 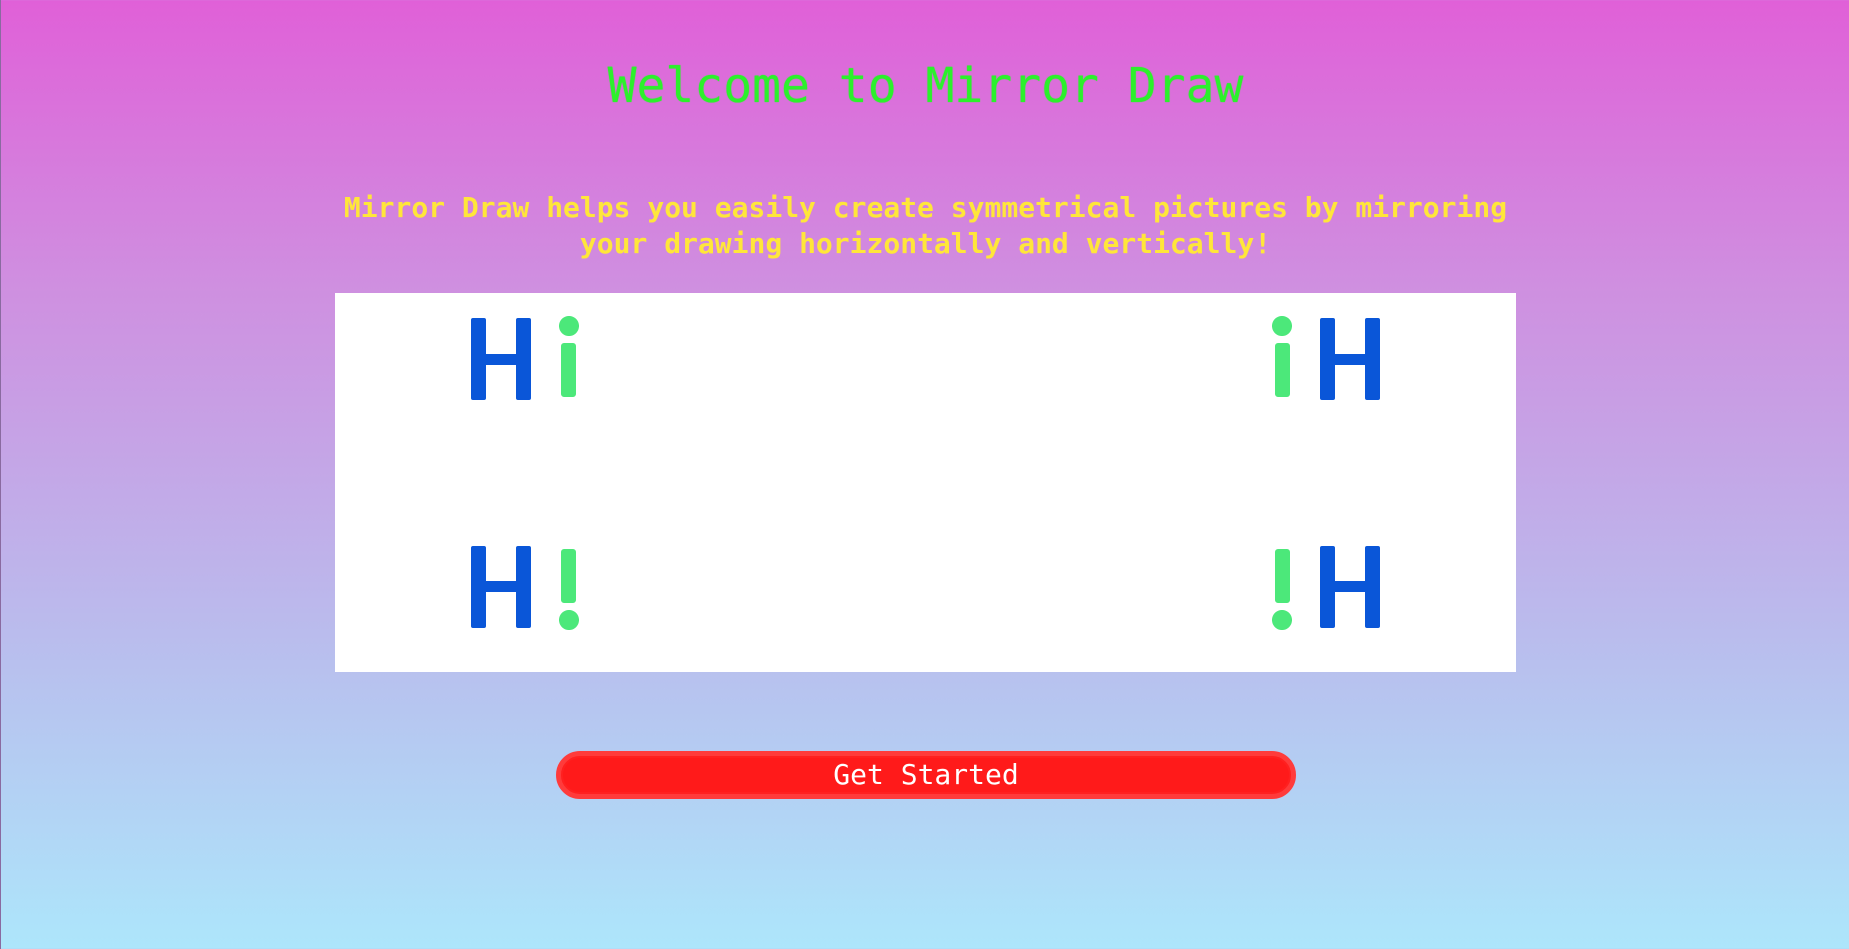 I want to click on drawing-bottom-left, so click(x=525, y=588).